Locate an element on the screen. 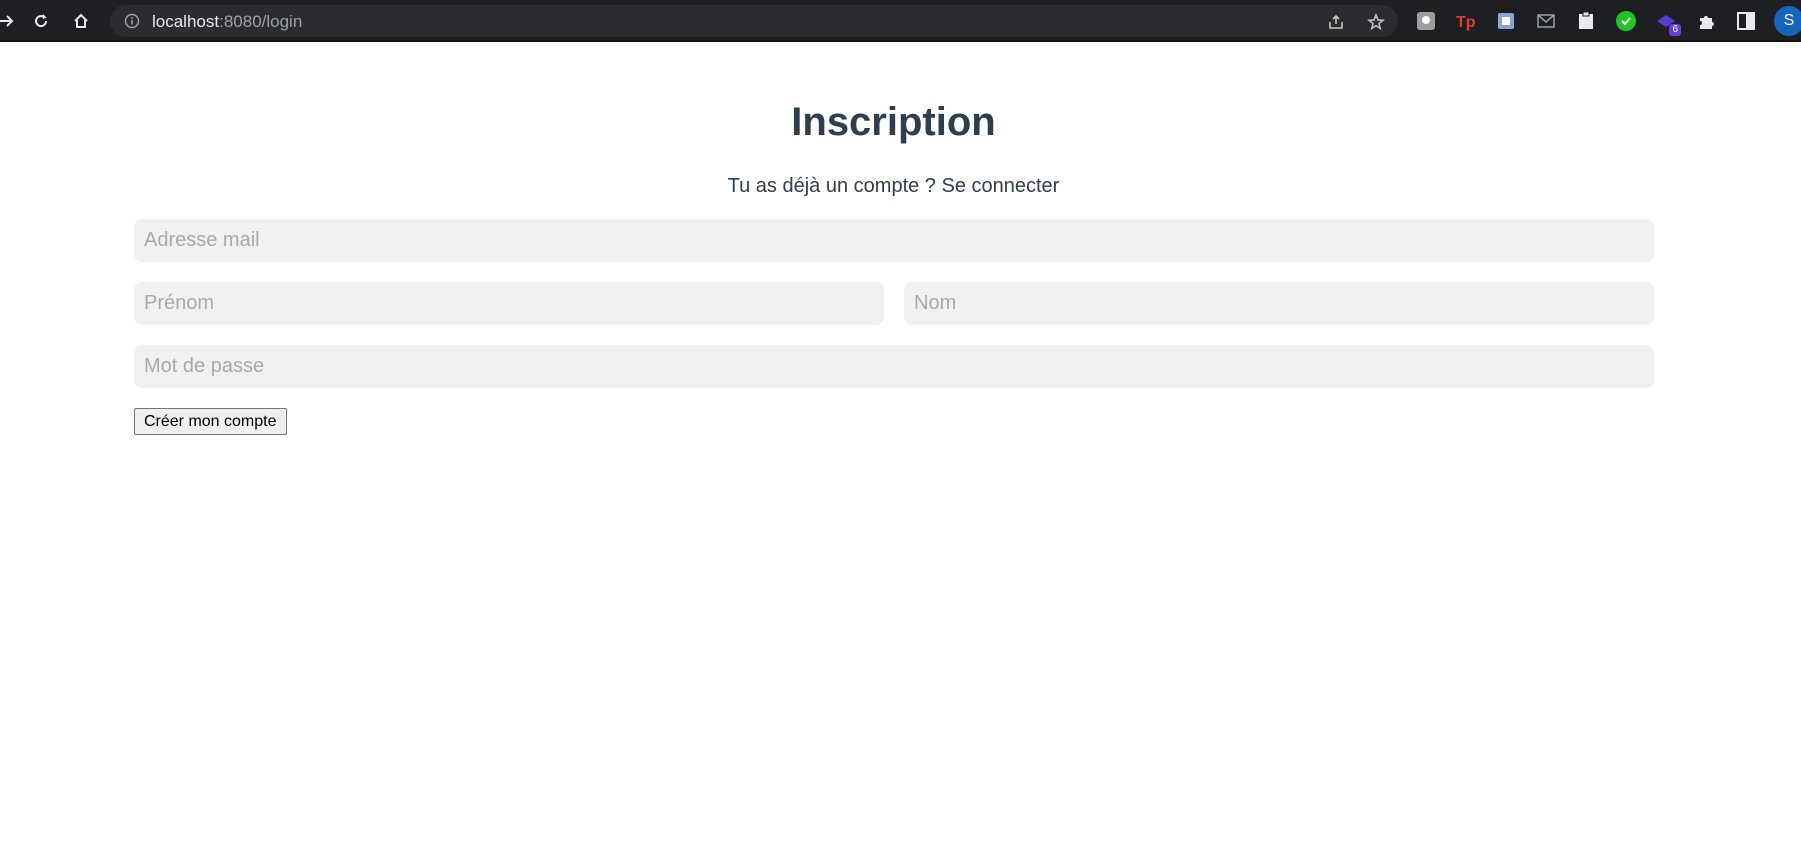 This screenshot has height=860, width=1801. login-link: Se connecter is located at coordinates (1000, 186).